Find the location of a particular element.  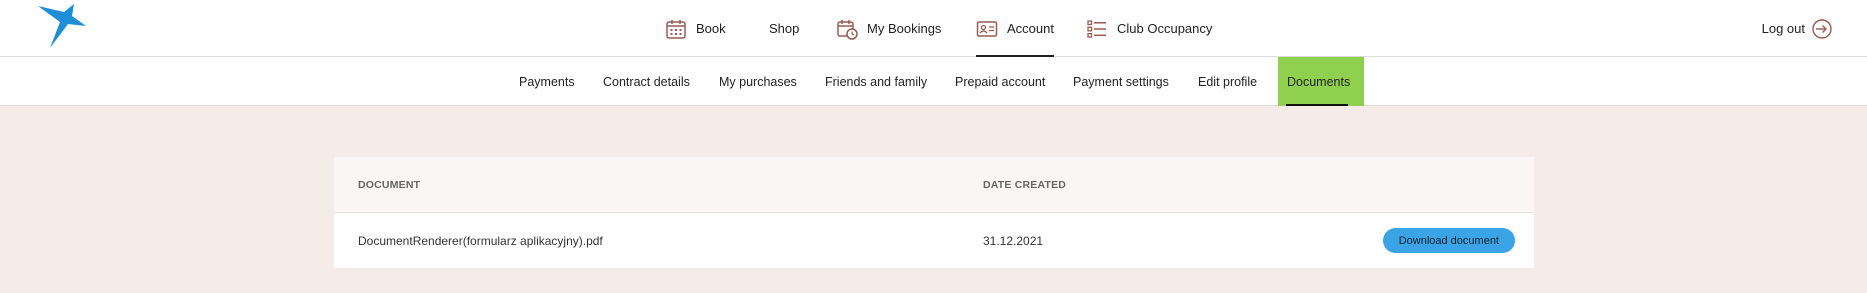

id-card-icon is located at coordinates (987, 28).